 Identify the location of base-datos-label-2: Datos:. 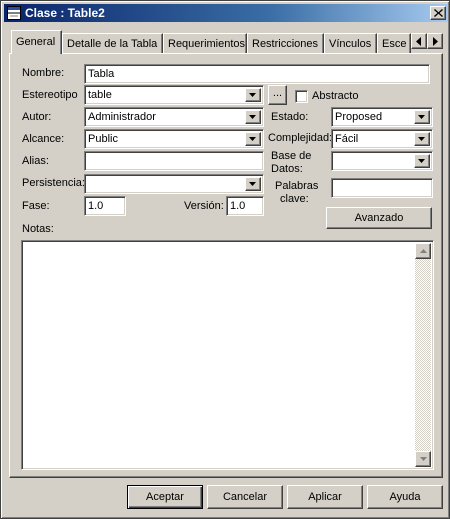
(287, 169).